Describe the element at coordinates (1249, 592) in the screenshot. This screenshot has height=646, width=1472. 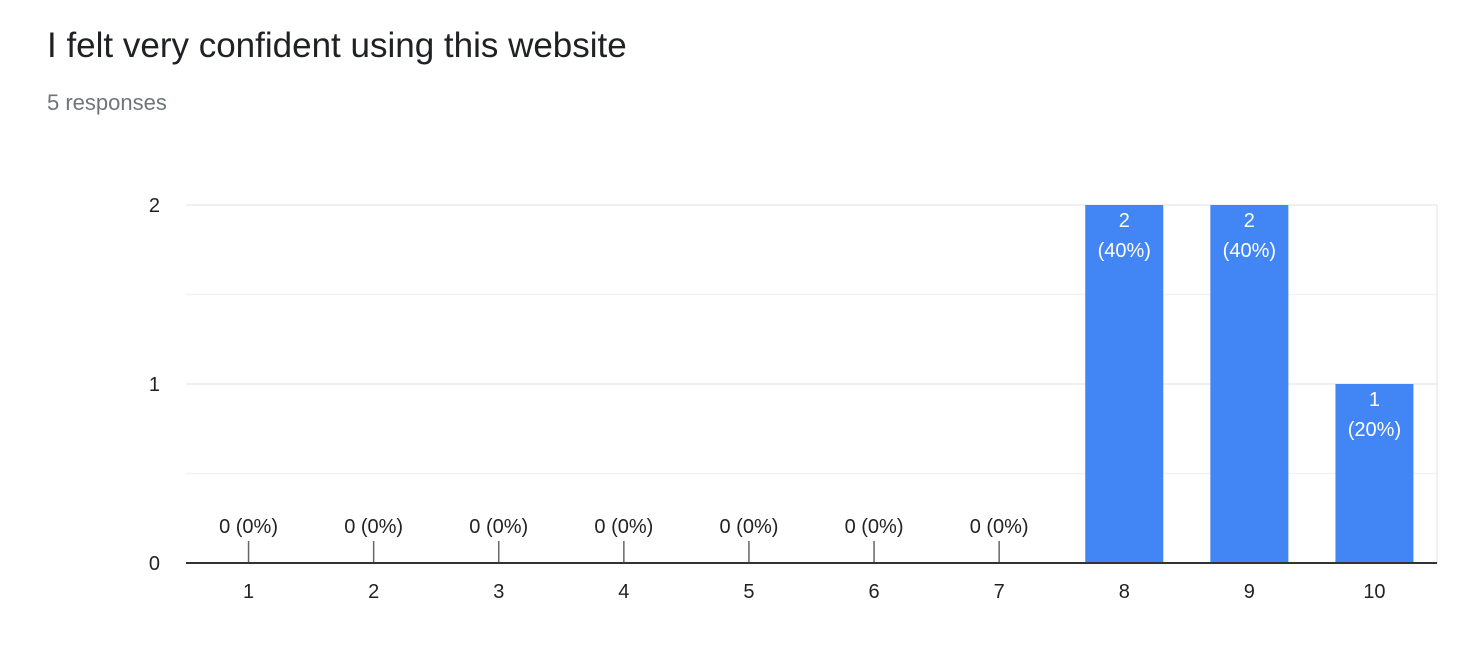
I see `x-tick-label: 9` at that location.